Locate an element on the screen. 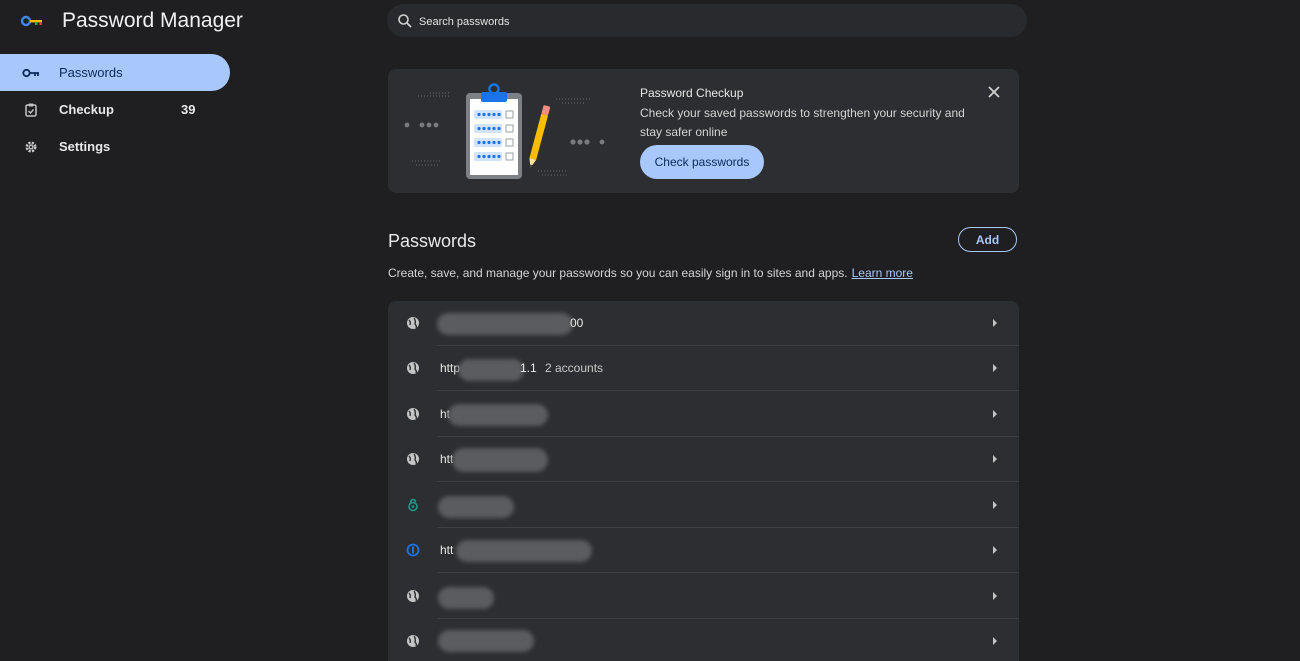 This screenshot has height=661, width=1300. search-icon is located at coordinates (405, 21).